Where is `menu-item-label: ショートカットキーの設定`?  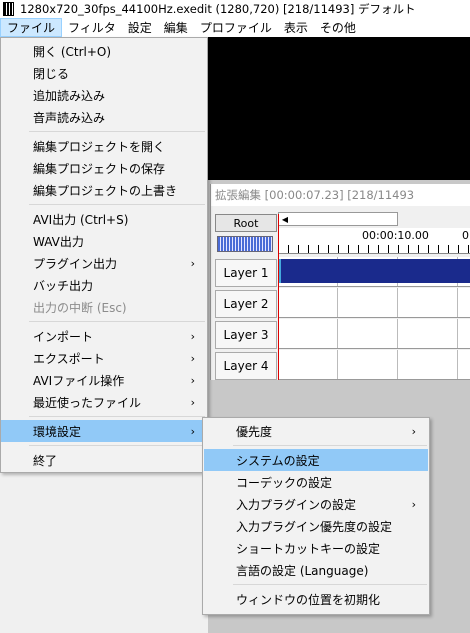
menu-item-label: ショートカットキーの設定 is located at coordinates (308, 548).